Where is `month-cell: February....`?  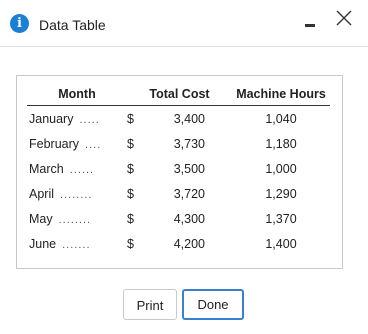
month-cell: February.... is located at coordinates (77, 143).